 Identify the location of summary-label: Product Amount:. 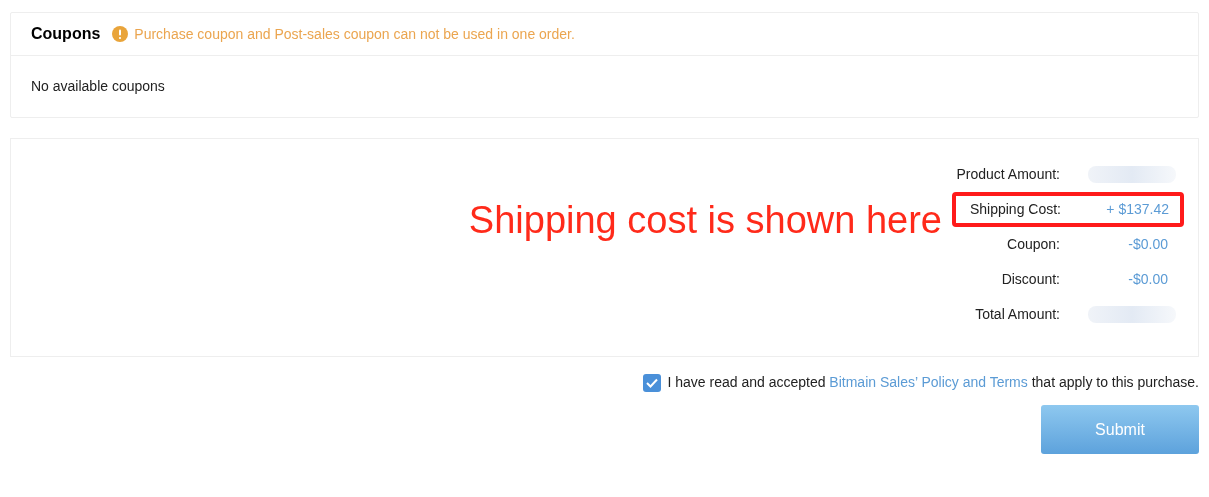
(1008, 174).